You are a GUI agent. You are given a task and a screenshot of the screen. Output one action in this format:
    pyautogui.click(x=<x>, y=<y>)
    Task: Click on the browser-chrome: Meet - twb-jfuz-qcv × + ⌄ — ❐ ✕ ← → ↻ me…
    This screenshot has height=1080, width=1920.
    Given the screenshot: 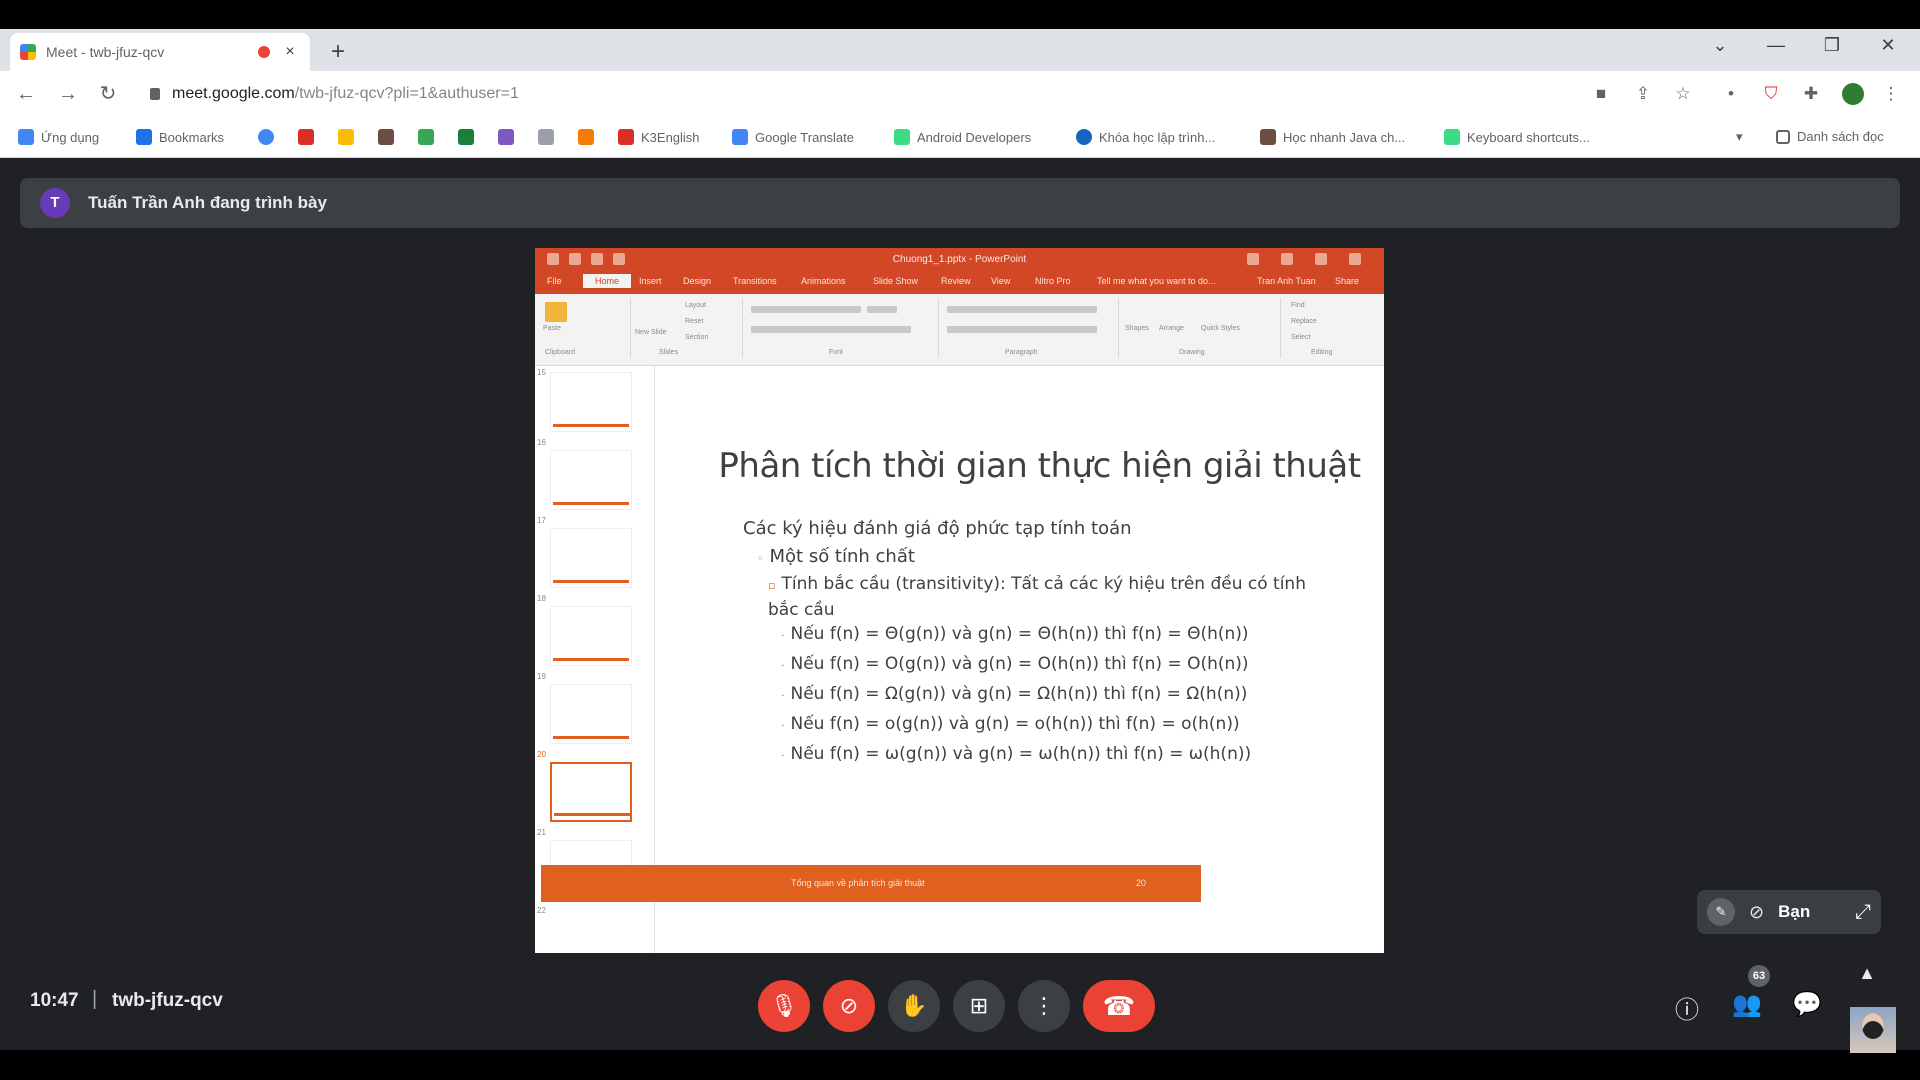 What is the action you would take?
    pyautogui.click(x=960, y=93)
    